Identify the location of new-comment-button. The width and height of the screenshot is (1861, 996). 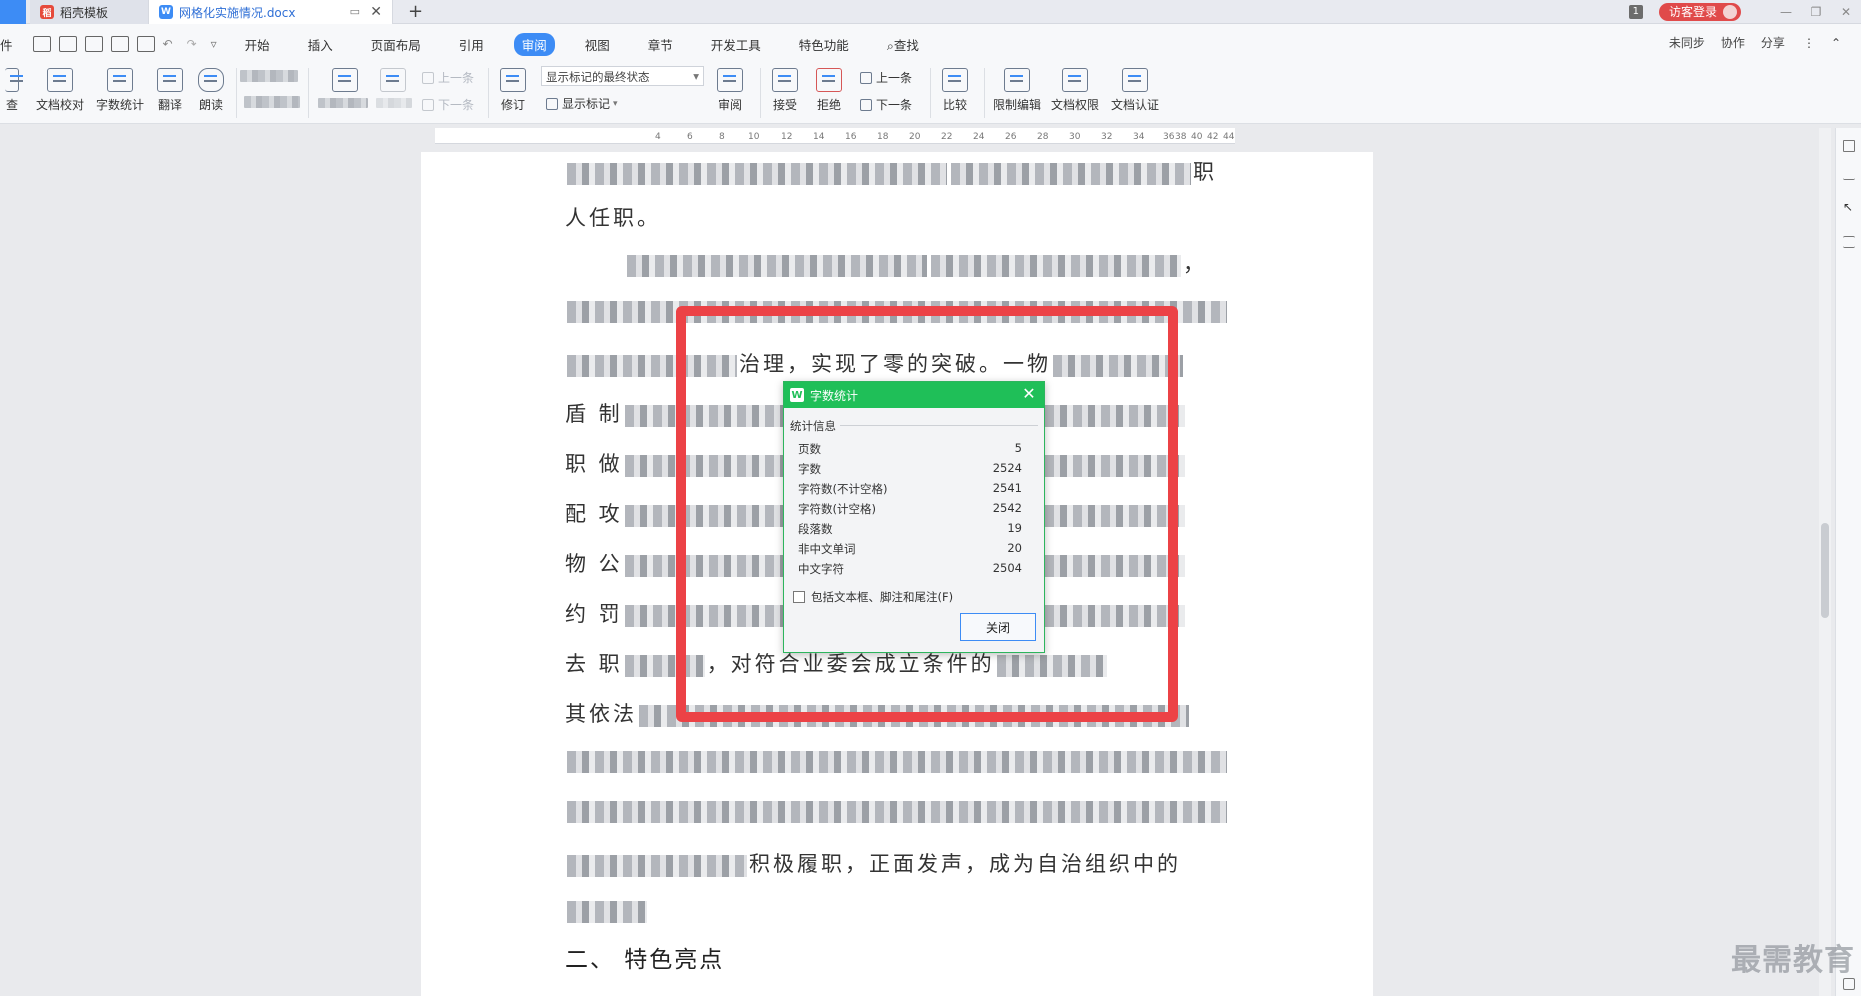
(345, 82).